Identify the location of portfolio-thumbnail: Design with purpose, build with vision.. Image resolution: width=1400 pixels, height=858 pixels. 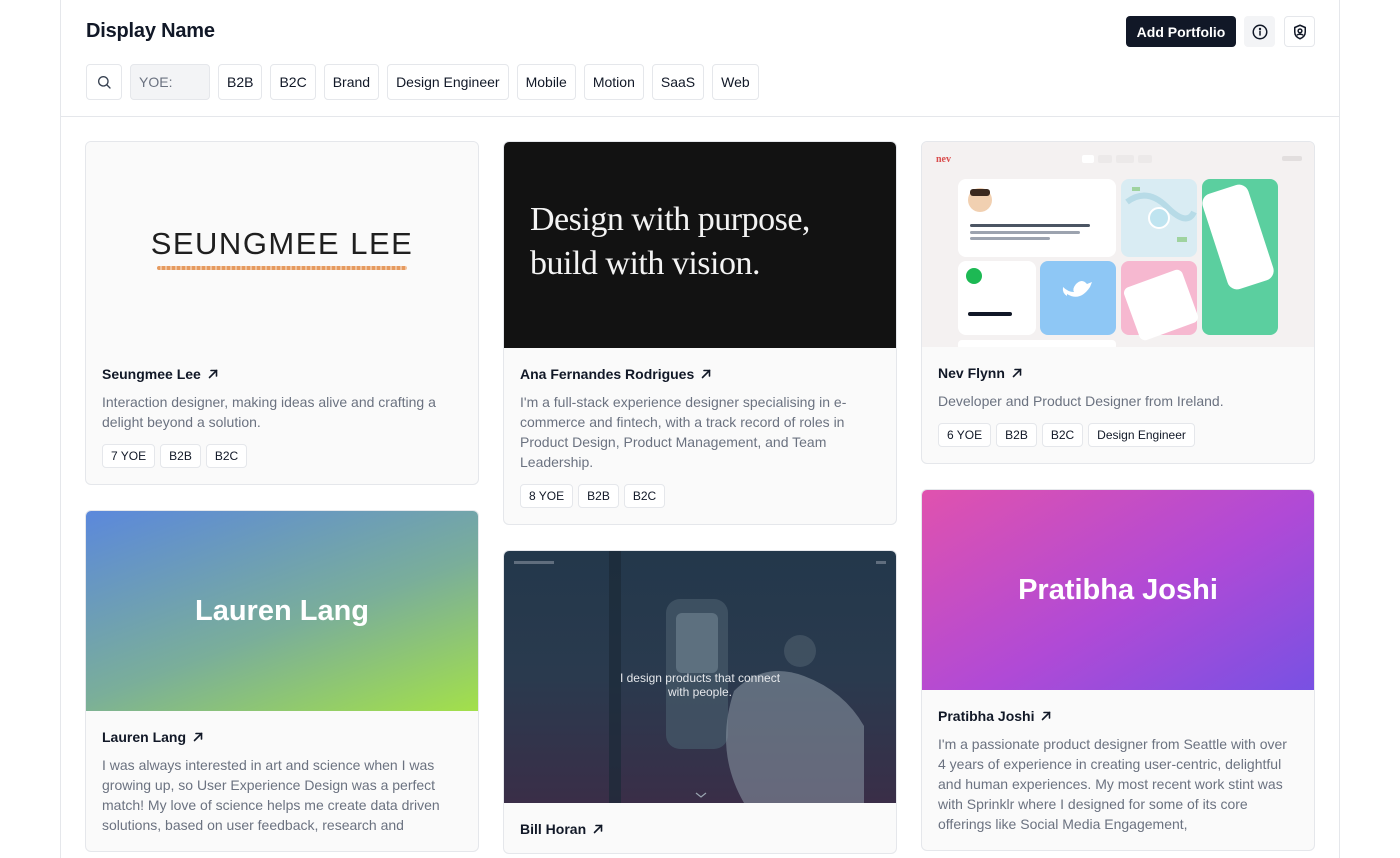
(700, 245).